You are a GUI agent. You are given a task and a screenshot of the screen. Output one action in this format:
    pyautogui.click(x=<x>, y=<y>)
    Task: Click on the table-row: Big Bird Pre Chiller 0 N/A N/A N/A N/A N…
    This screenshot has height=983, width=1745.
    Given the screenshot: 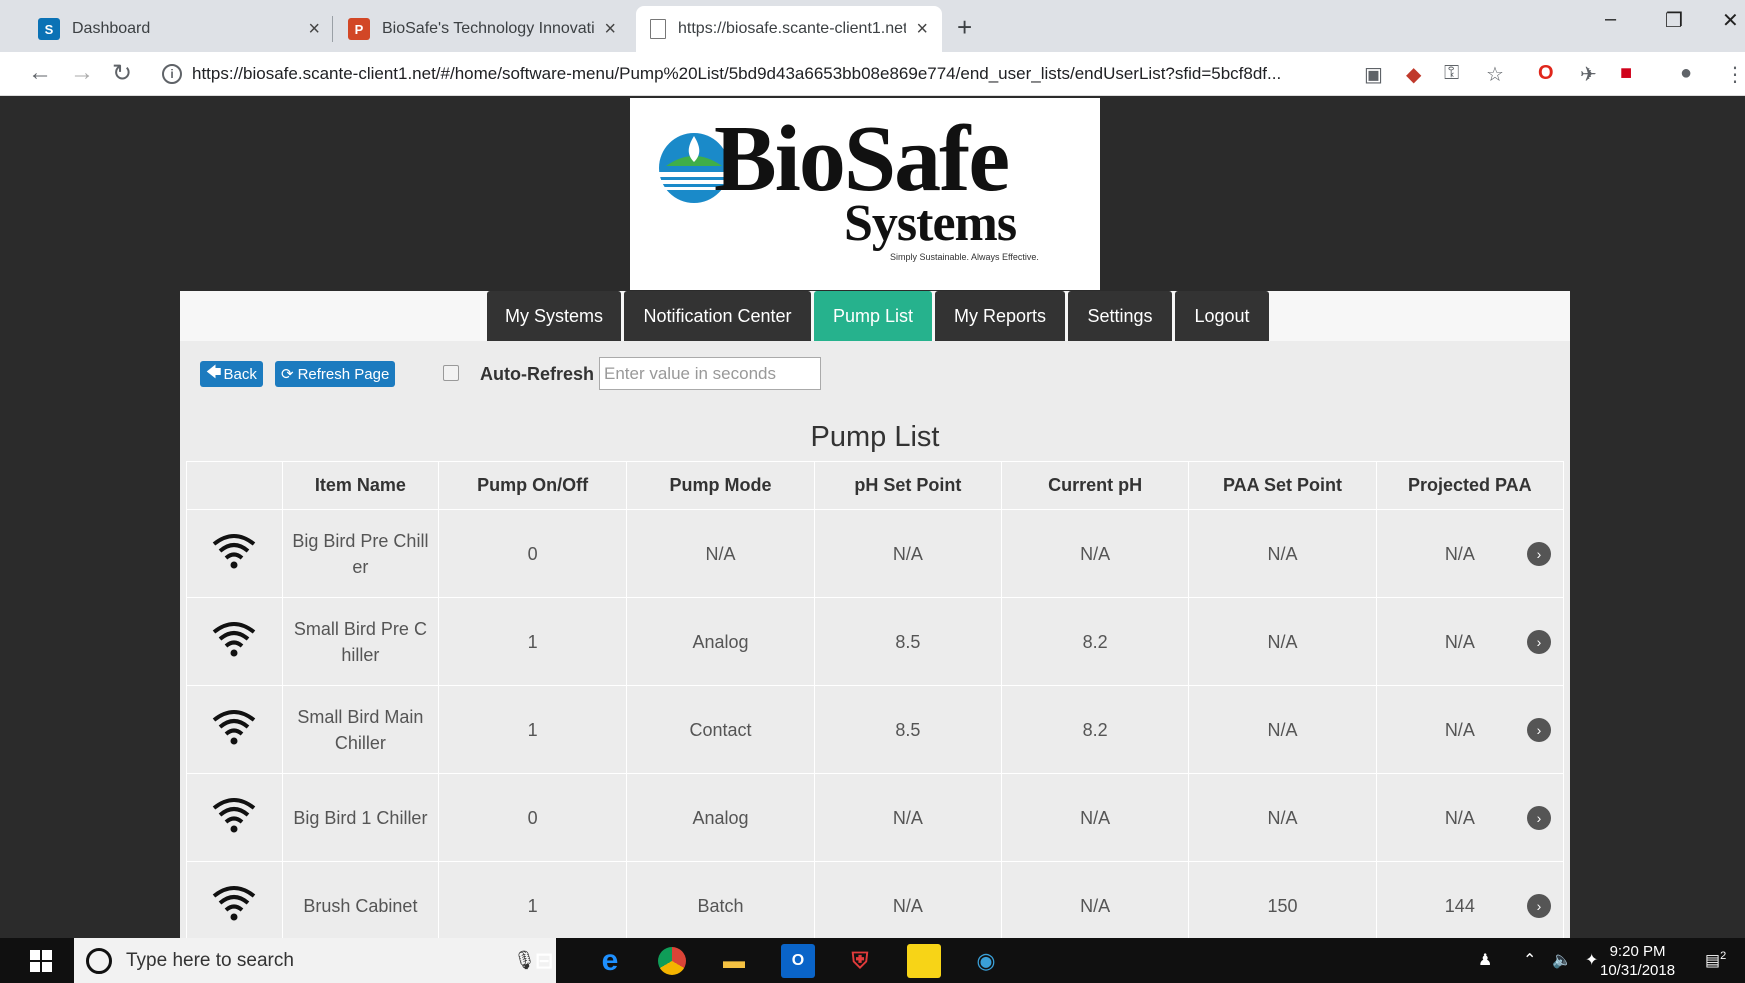 What is the action you would take?
    pyautogui.click(x=875, y=553)
    